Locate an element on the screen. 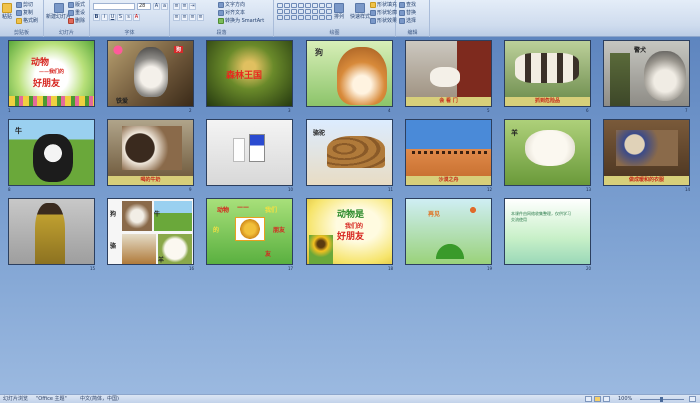  underline-button: U is located at coordinates (112, 17).